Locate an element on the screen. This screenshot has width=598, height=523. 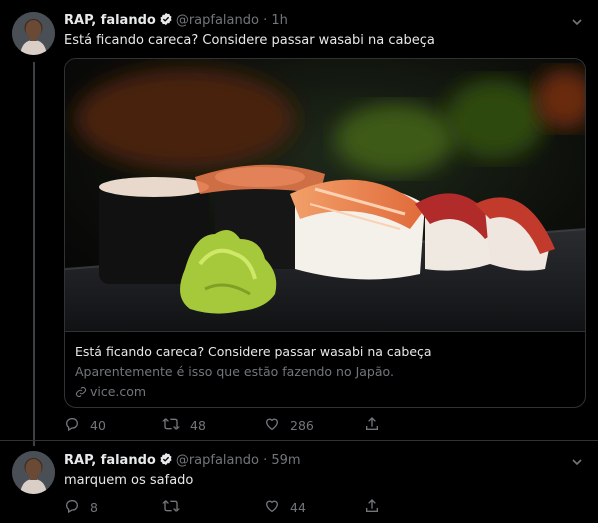
card-domain-text: vice.com is located at coordinates (118, 391).